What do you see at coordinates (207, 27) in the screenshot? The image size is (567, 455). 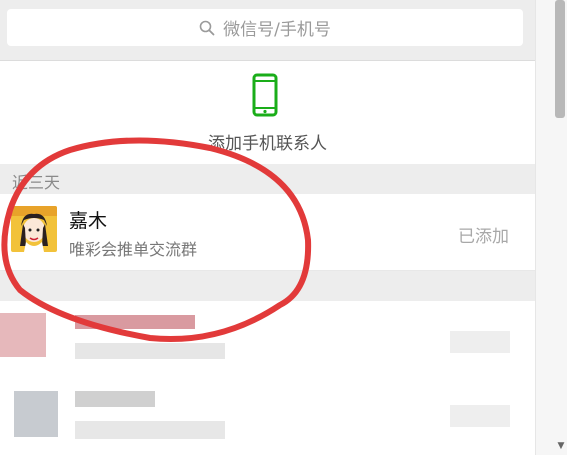 I see `search-icon` at bounding box center [207, 27].